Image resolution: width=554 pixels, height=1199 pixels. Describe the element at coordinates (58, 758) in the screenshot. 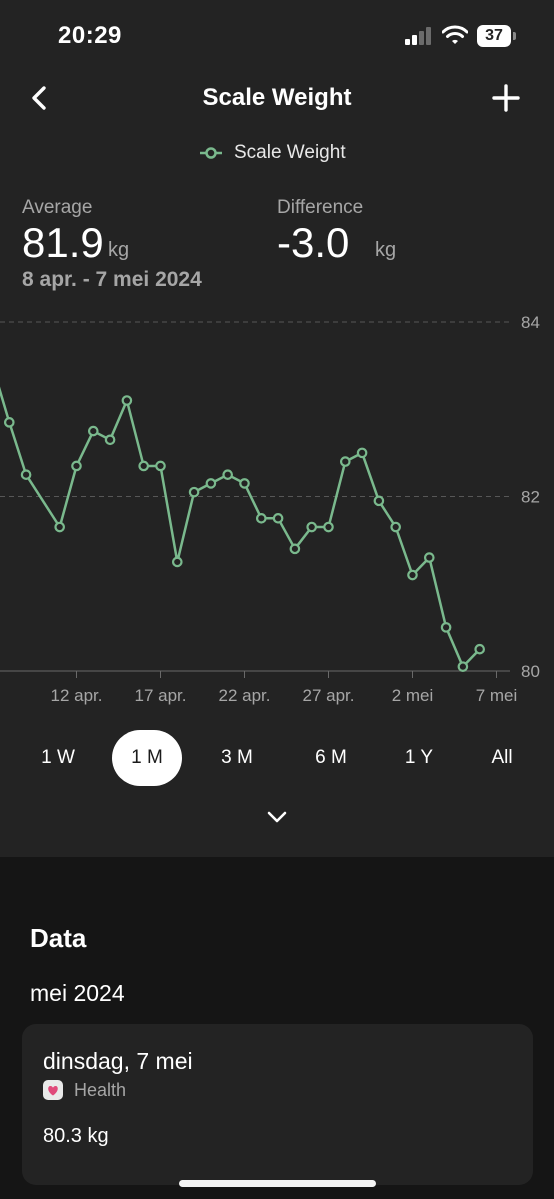

I see `range-tab-1w: 1 W` at that location.